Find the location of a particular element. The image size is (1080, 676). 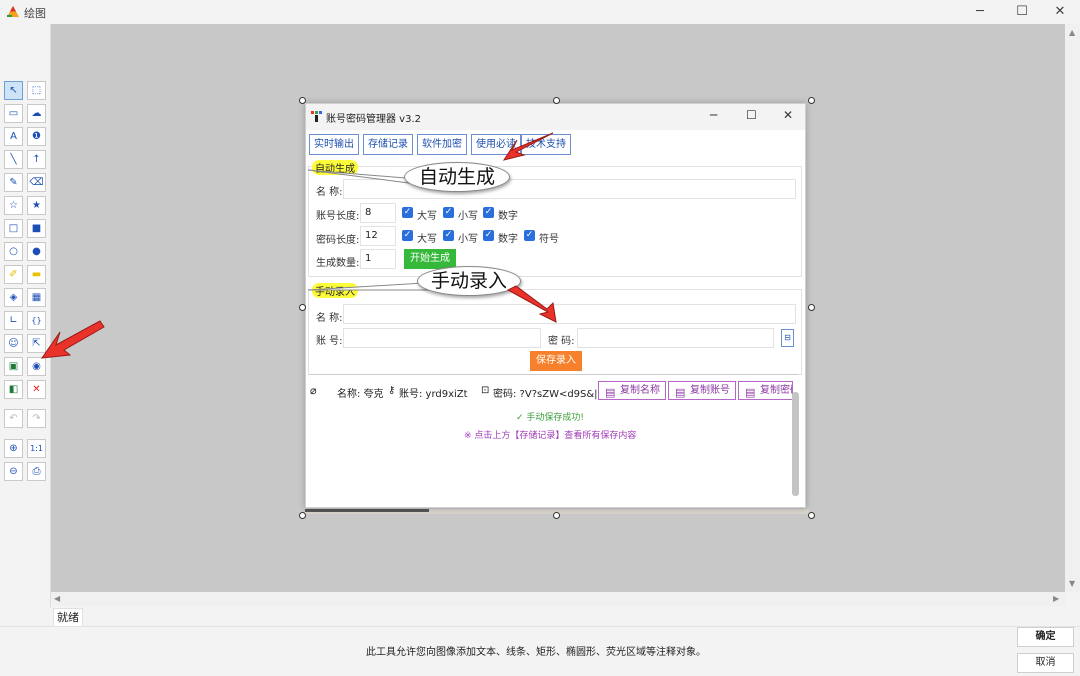

cancel-button: 取消 is located at coordinates (1045, 663).